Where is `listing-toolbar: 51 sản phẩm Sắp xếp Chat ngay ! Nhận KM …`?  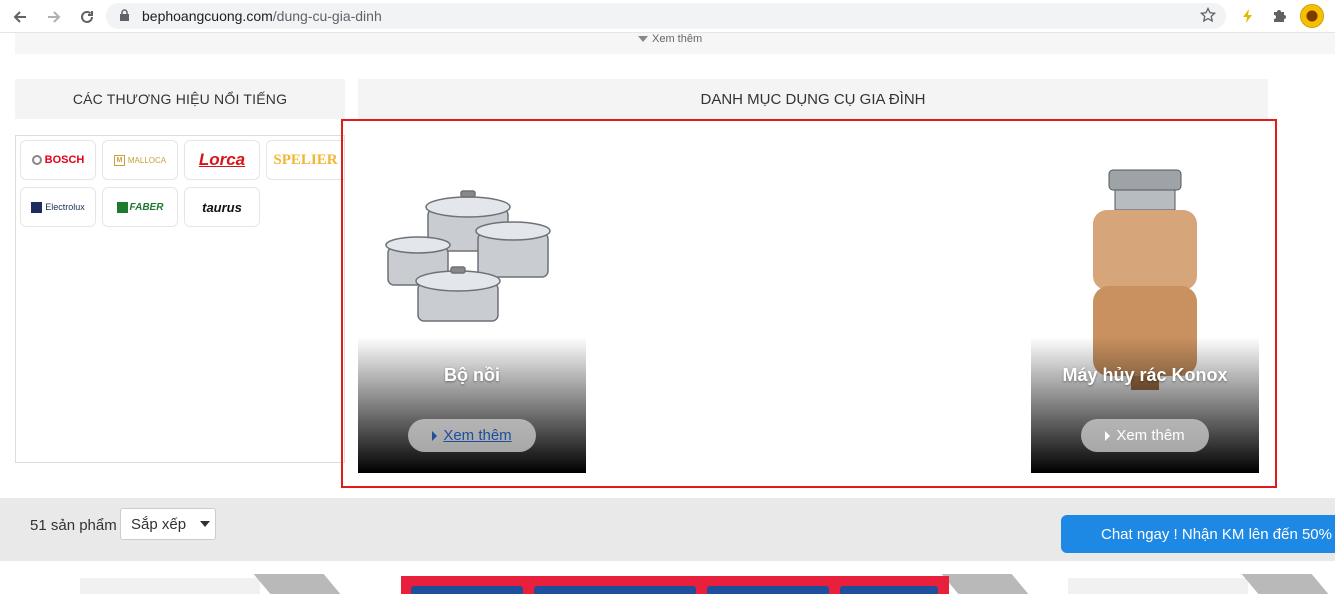 listing-toolbar: 51 sản phẩm Sắp xếp Chat ngay ! Nhận KM … is located at coordinates (667, 529).